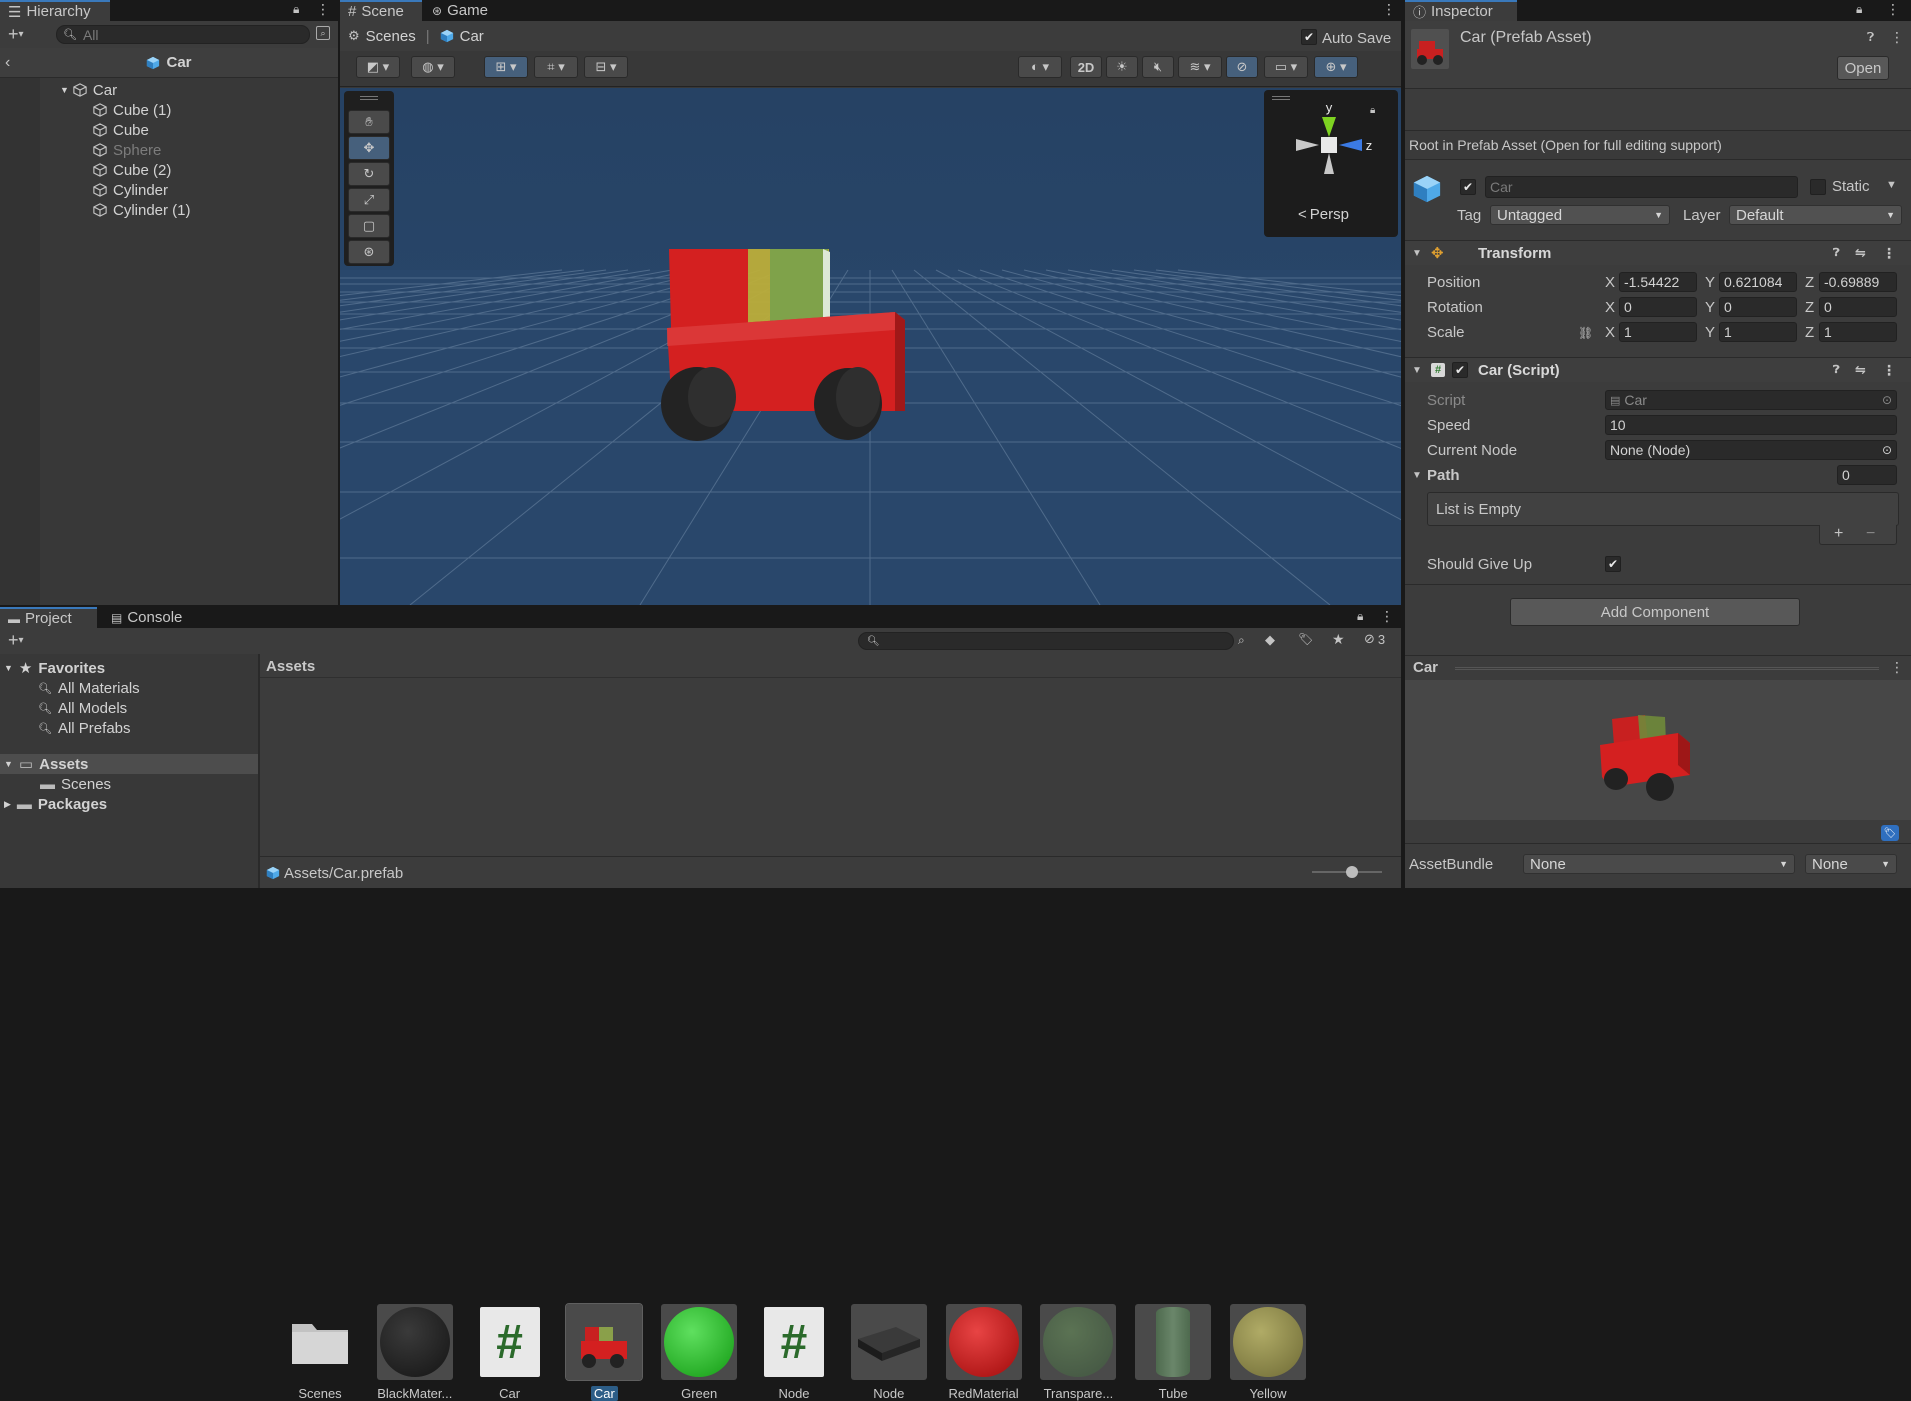  What do you see at coordinates (369, 252) in the screenshot?
I see `transform-tool-button: ⊛` at bounding box center [369, 252].